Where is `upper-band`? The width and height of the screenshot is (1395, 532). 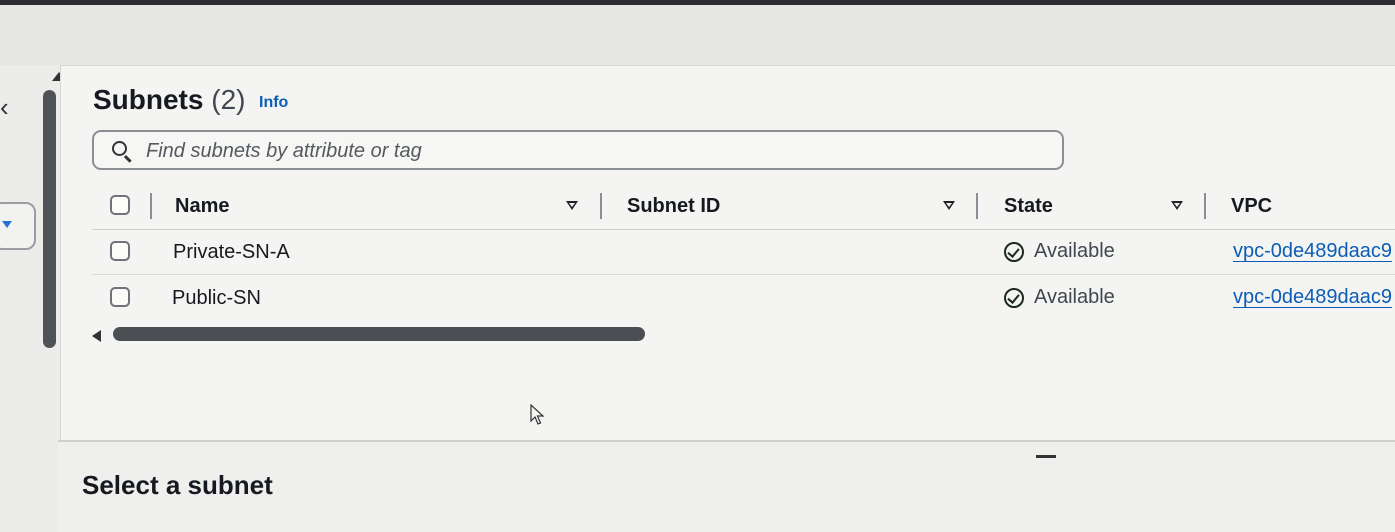 upper-band is located at coordinates (697, 35).